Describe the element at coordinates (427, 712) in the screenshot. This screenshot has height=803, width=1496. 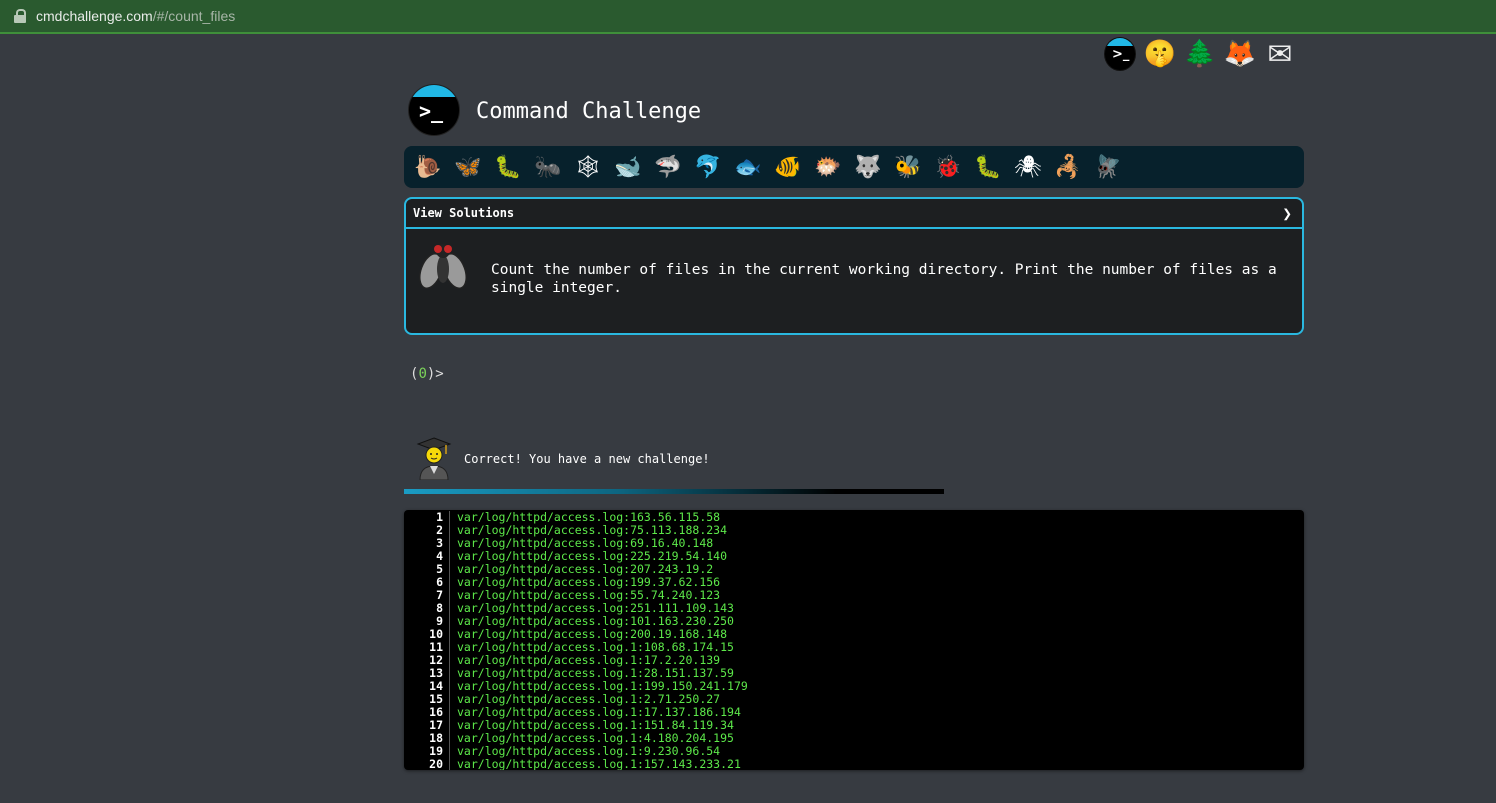
I see `line-number: 16` at that location.